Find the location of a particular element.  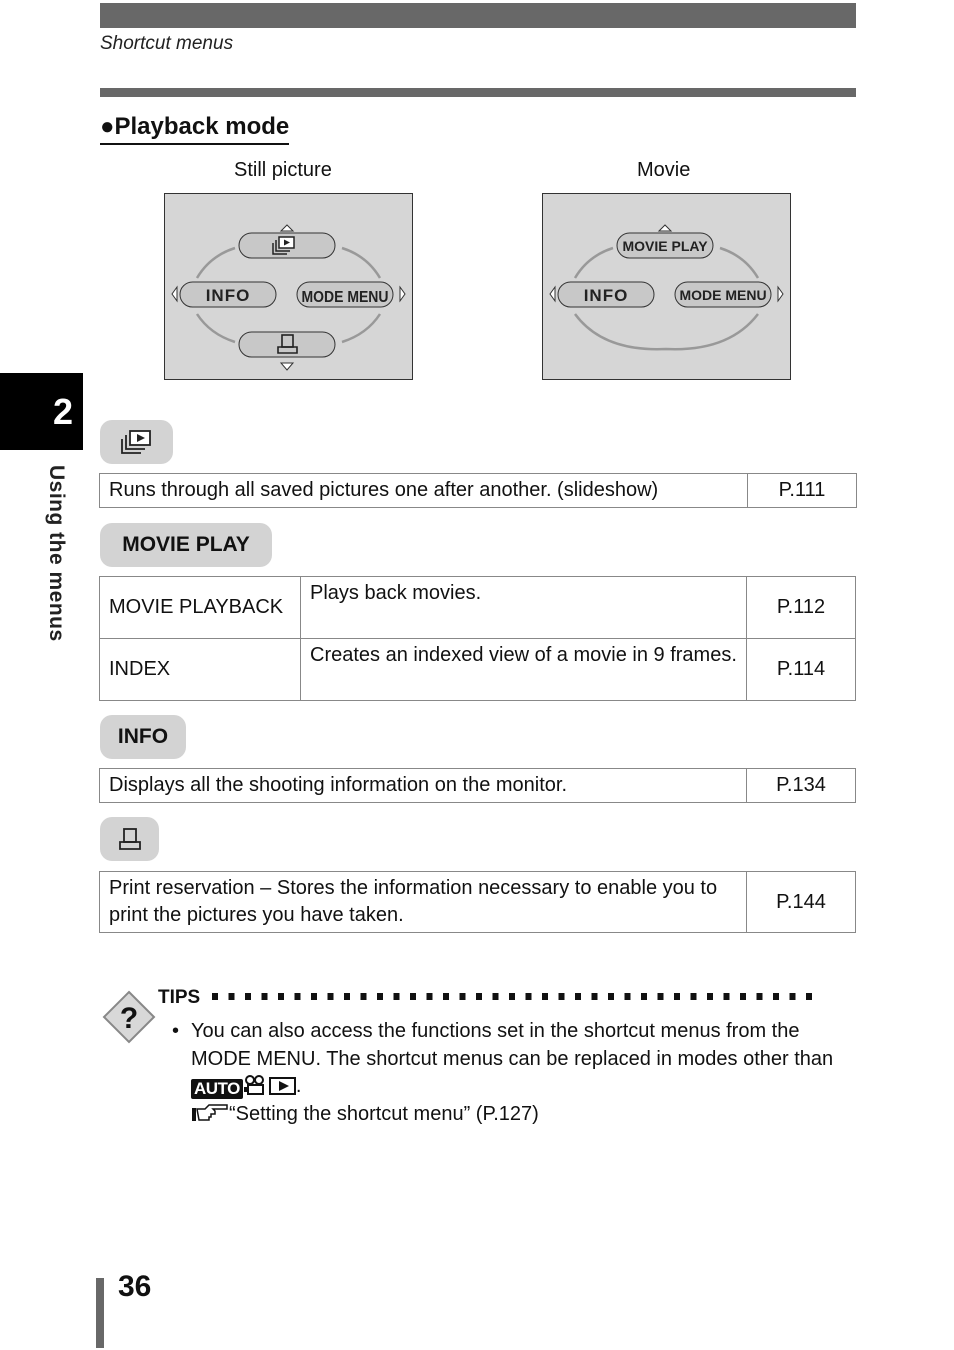

print-label-badge is located at coordinates (129, 839).